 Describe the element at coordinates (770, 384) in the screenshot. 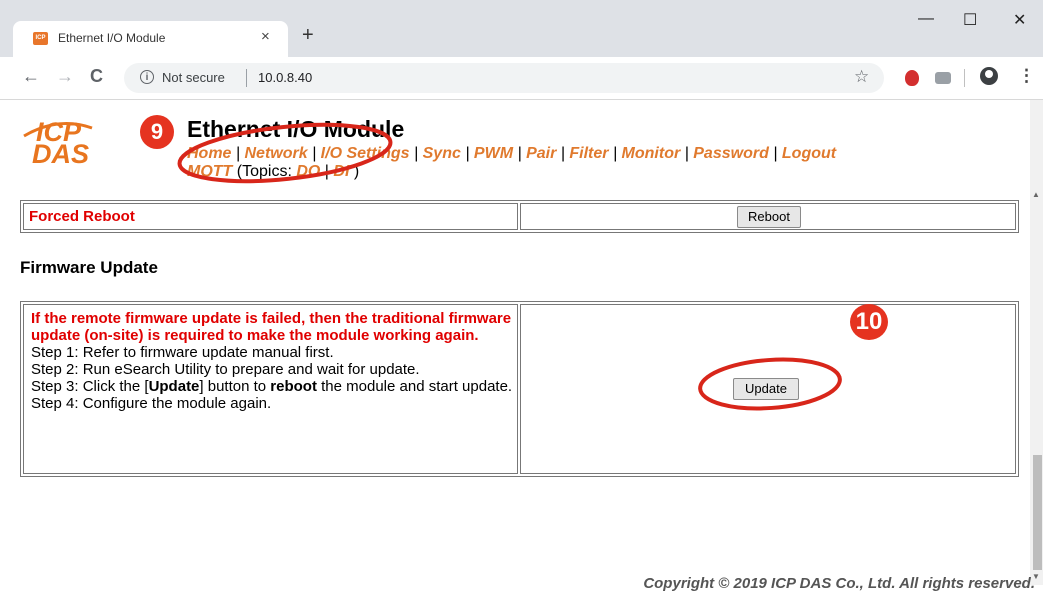

I see `update-highlight-ellipse-icon` at that location.